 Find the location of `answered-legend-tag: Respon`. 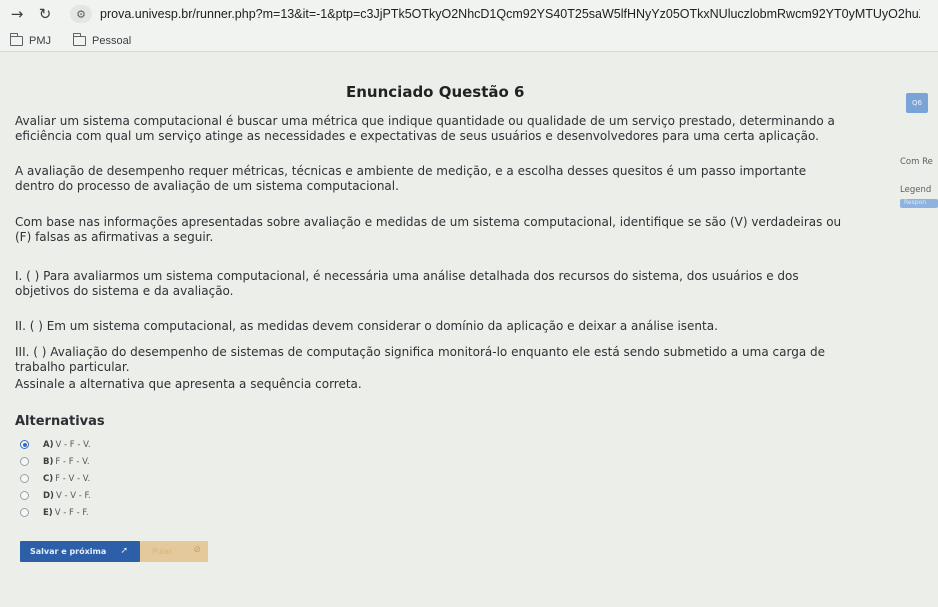

answered-legend-tag: Respon is located at coordinates (919, 203).